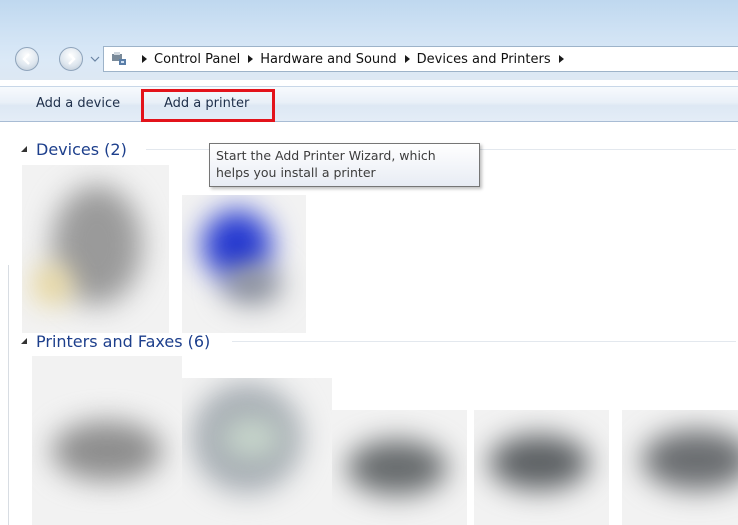  I want to click on pane-divider, so click(8, 395).